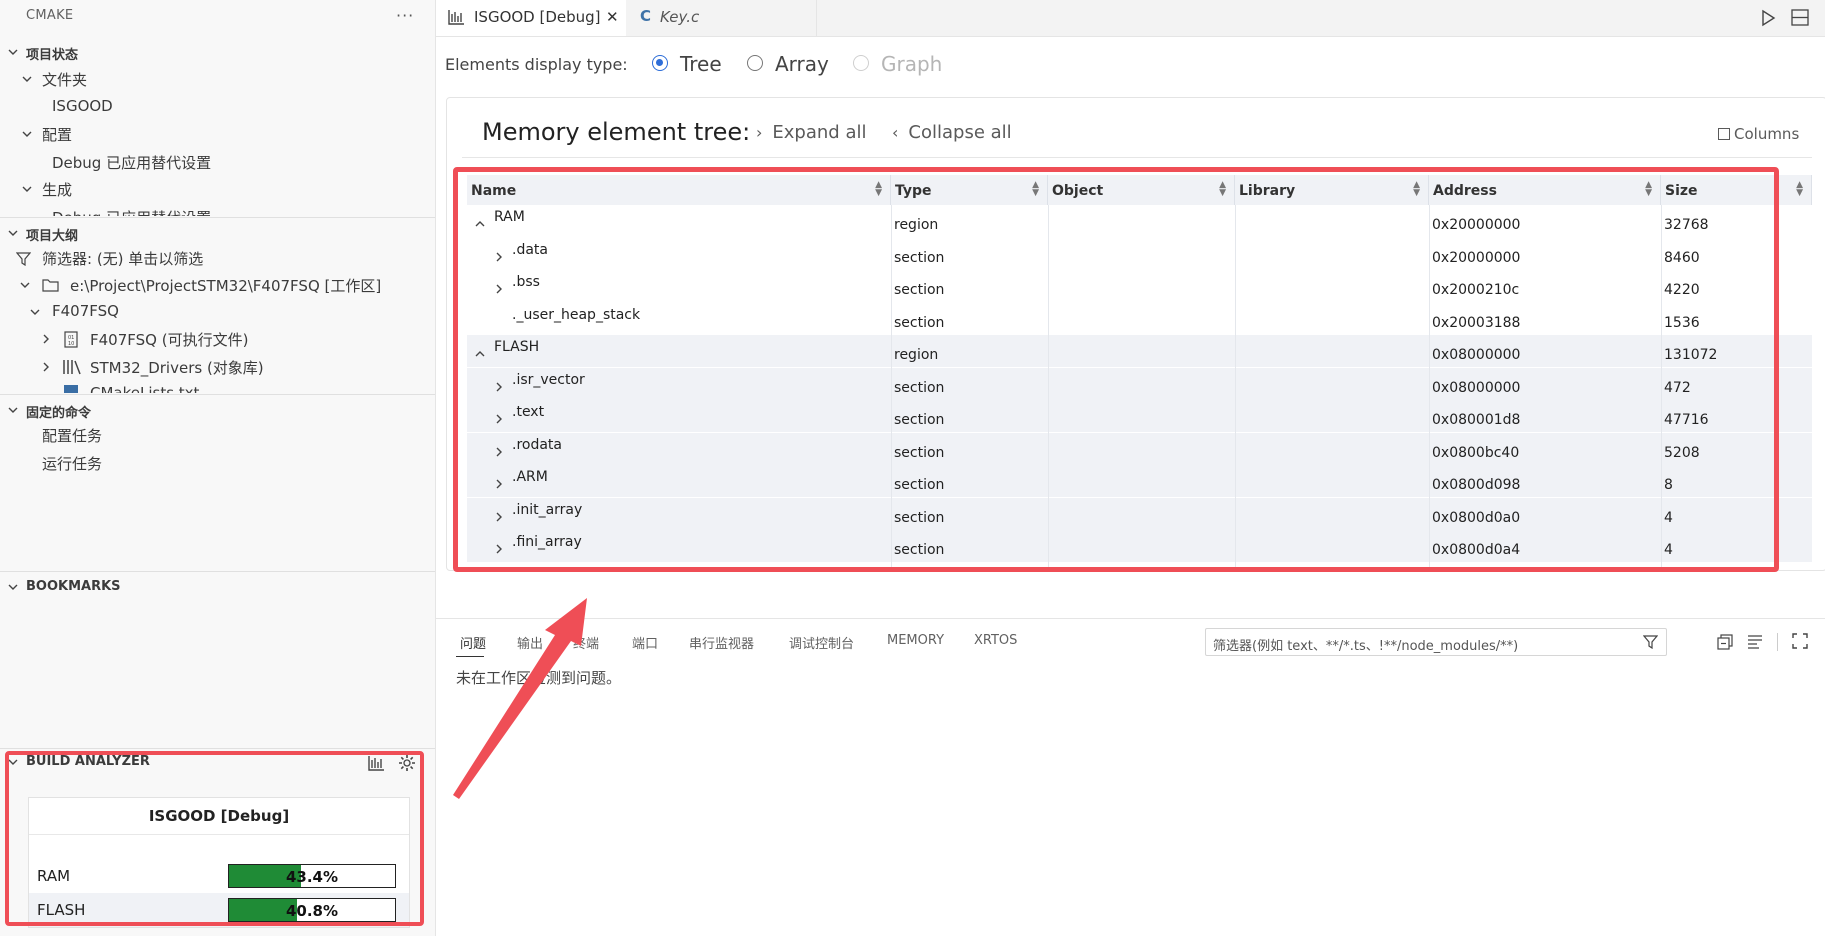 The image size is (1825, 937). Describe the element at coordinates (71, 339) in the screenshot. I see `binary-icon: 0110` at that location.